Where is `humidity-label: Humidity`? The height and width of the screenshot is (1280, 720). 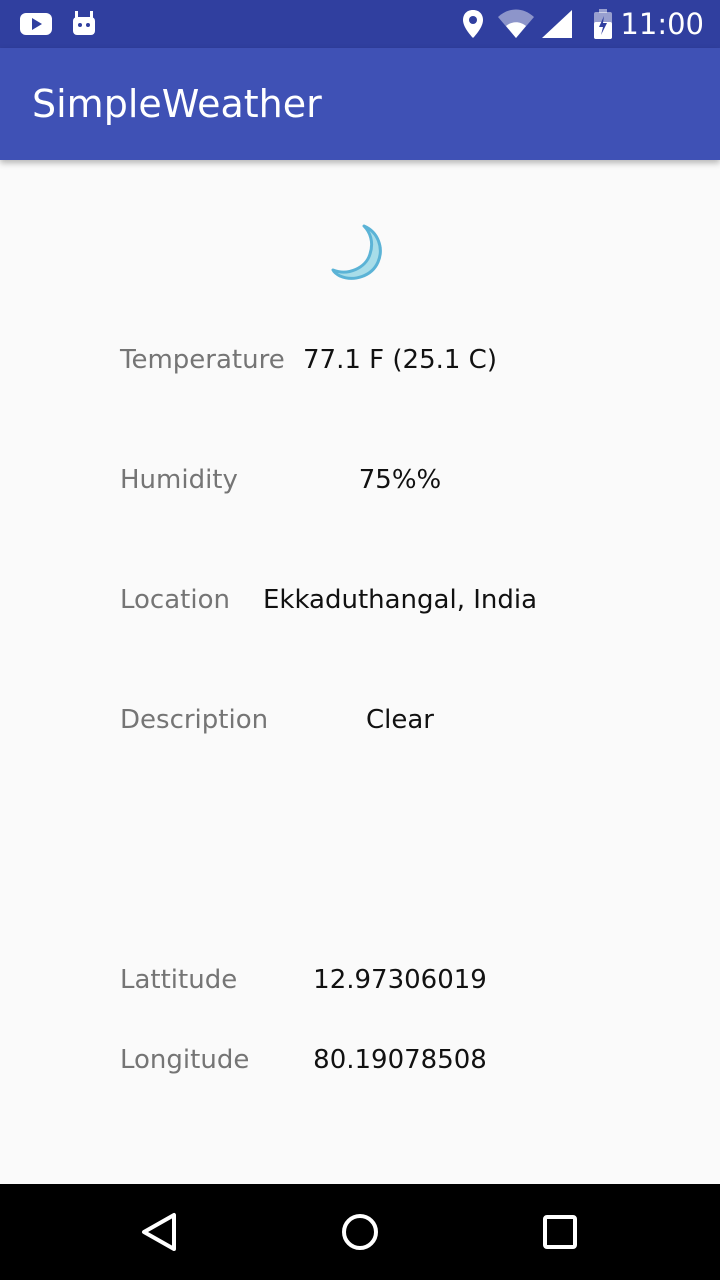 humidity-label: Humidity is located at coordinates (179, 480).